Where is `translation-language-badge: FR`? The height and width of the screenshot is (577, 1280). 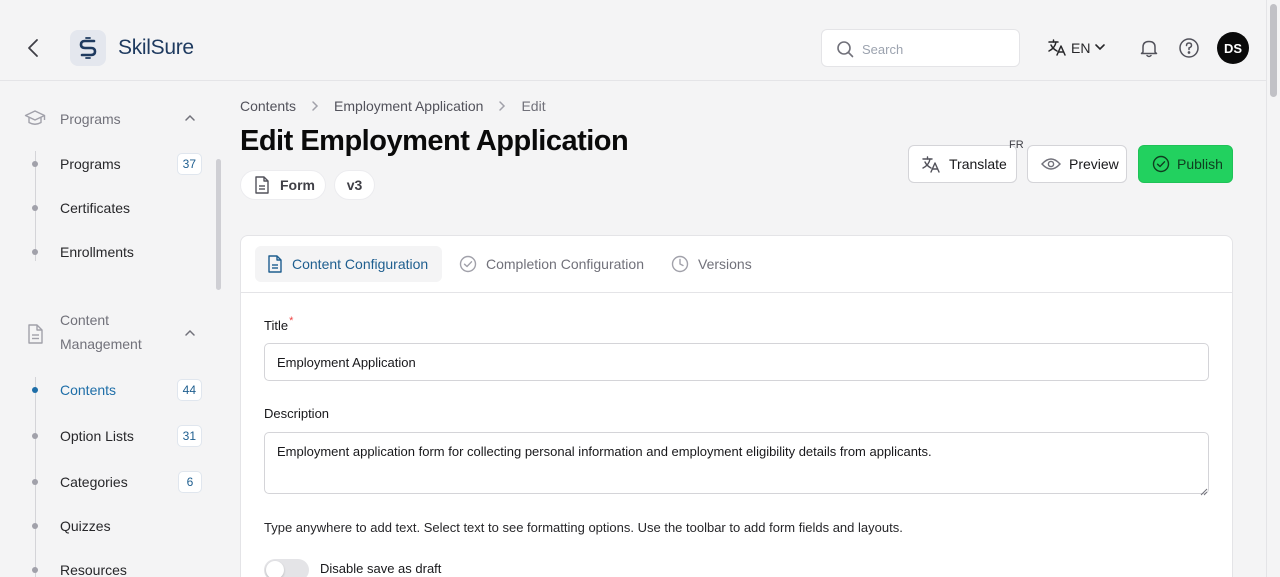
translation-language-badge: FR is located at coordinates (1016, 145).